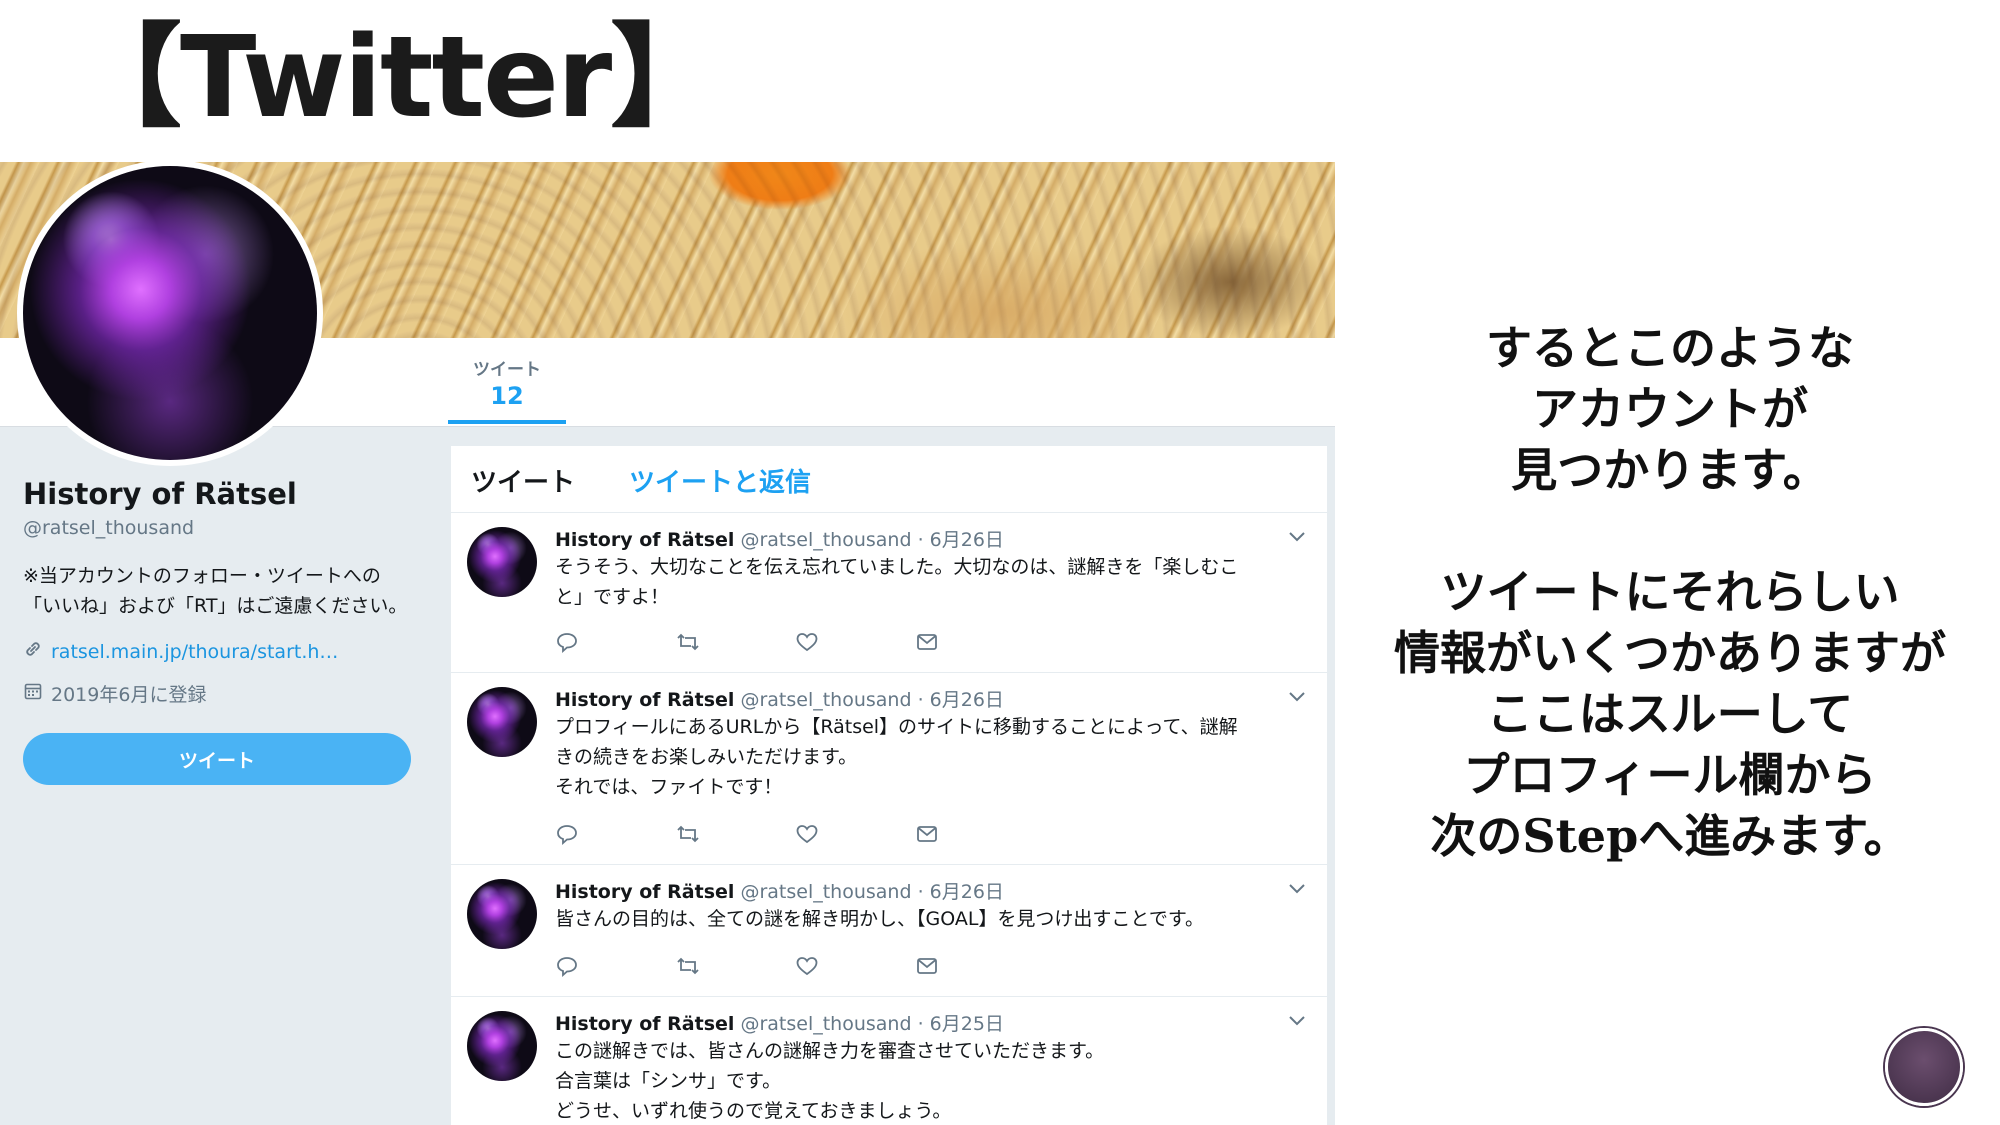 The image size is (2000, 1125). I want to click on nav-tab-tweets-label: ツイート, so click(507, 370).